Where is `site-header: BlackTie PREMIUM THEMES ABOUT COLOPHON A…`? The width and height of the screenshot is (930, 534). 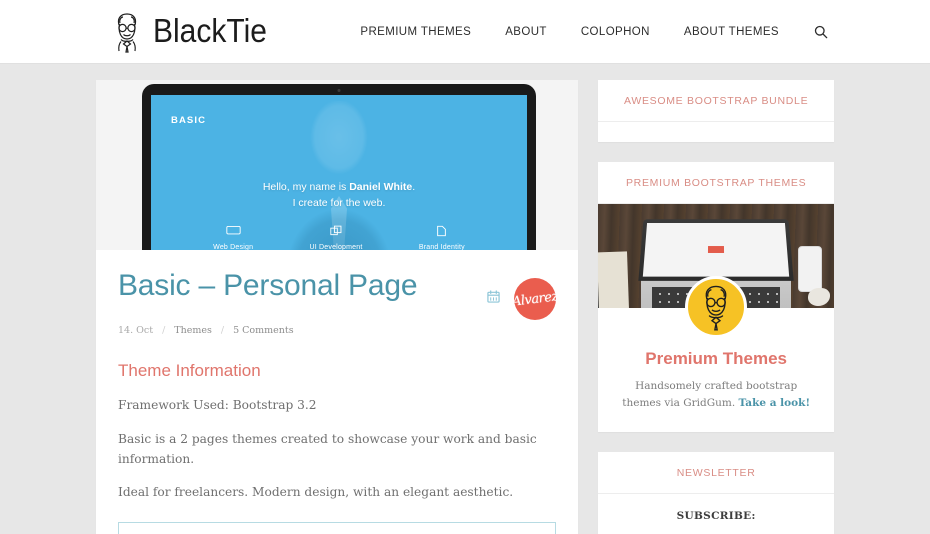
site-header: BlackTie PREMIUM THEMES ABOUT COLOPHON A… is located at coordinates (465, 32).